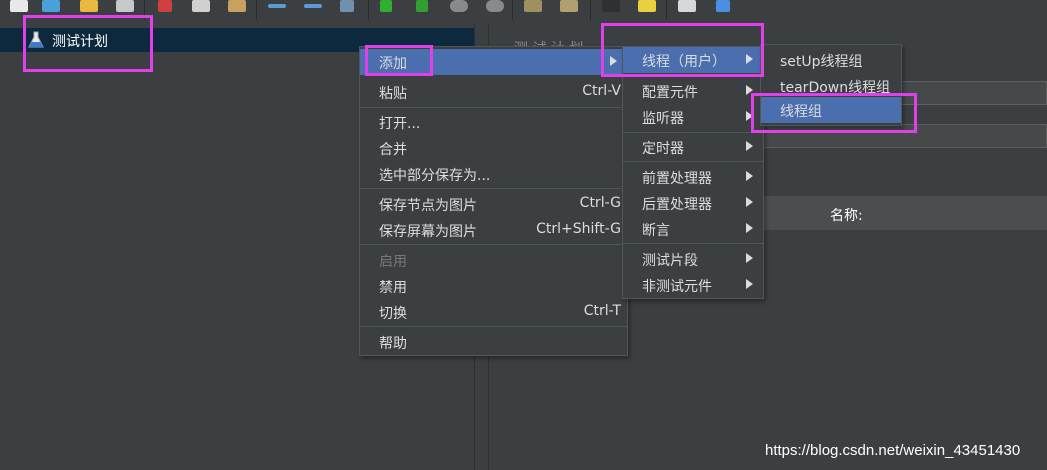 Image resolution: width=1047 pixels, height=470 pixels. What do you see at coordinates (393, 344) in the screenshot?
I see `menu-item-label: 帮助` at bounding box center [393, 344].